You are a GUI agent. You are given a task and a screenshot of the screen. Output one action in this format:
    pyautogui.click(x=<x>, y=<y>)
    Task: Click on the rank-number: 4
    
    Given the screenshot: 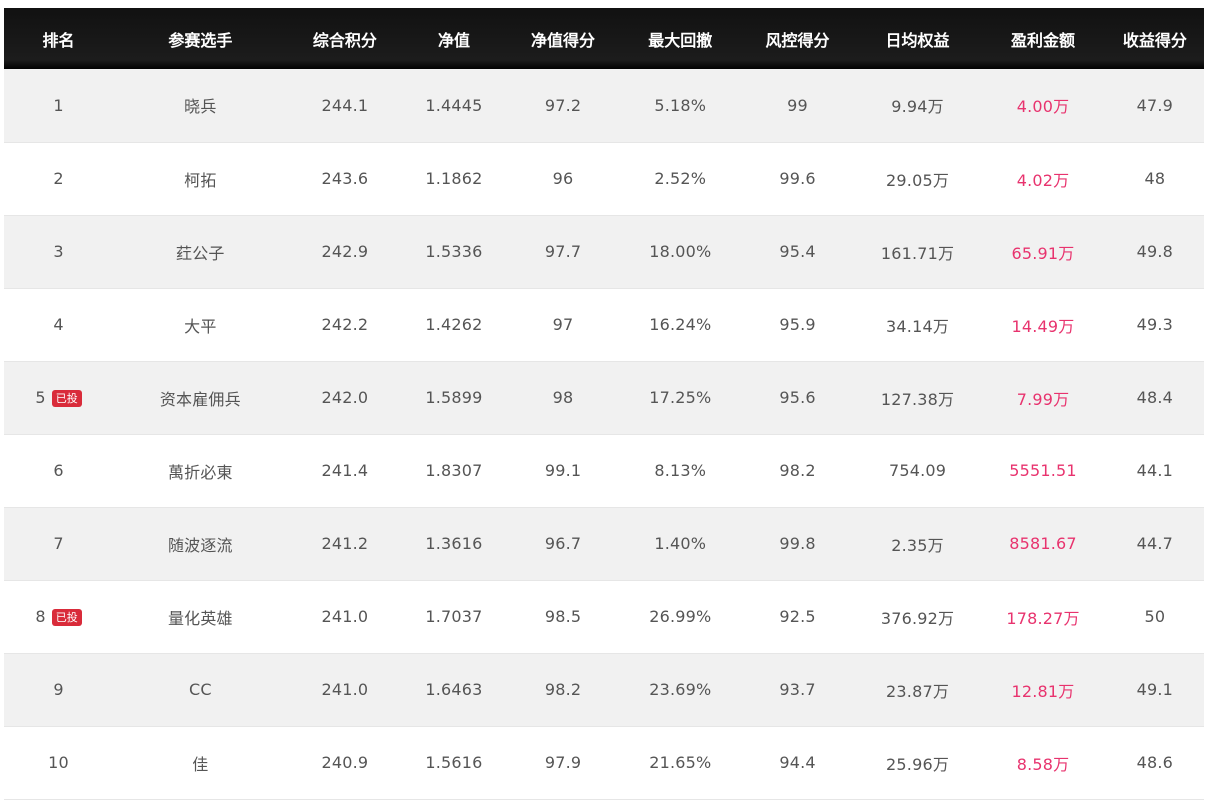 What is the action you would take?
    pyautogui.click(x=58, y=324)
    